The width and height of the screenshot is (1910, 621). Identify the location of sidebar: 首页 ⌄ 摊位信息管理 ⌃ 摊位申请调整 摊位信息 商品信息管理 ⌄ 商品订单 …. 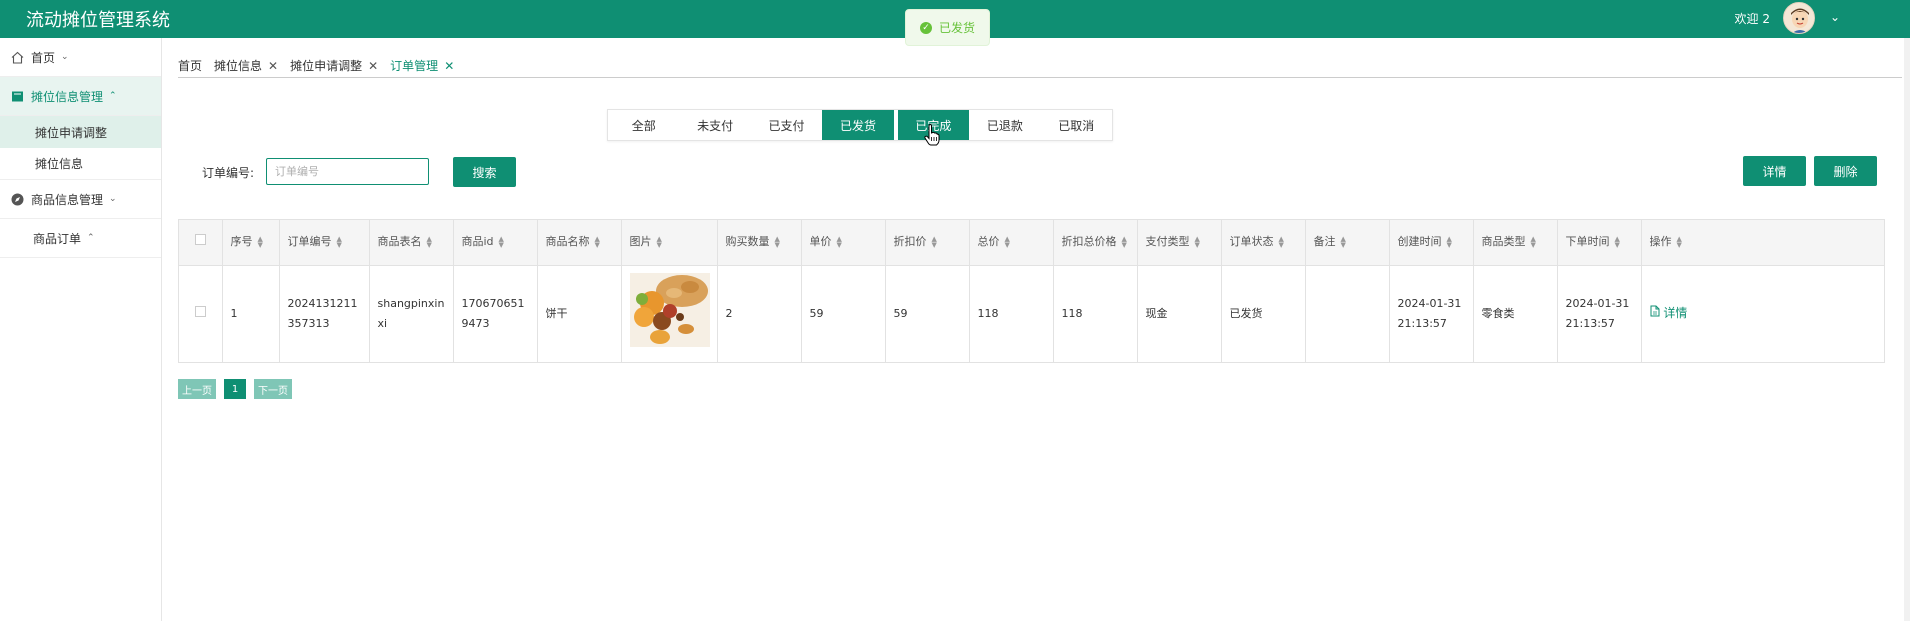
(81, 329).